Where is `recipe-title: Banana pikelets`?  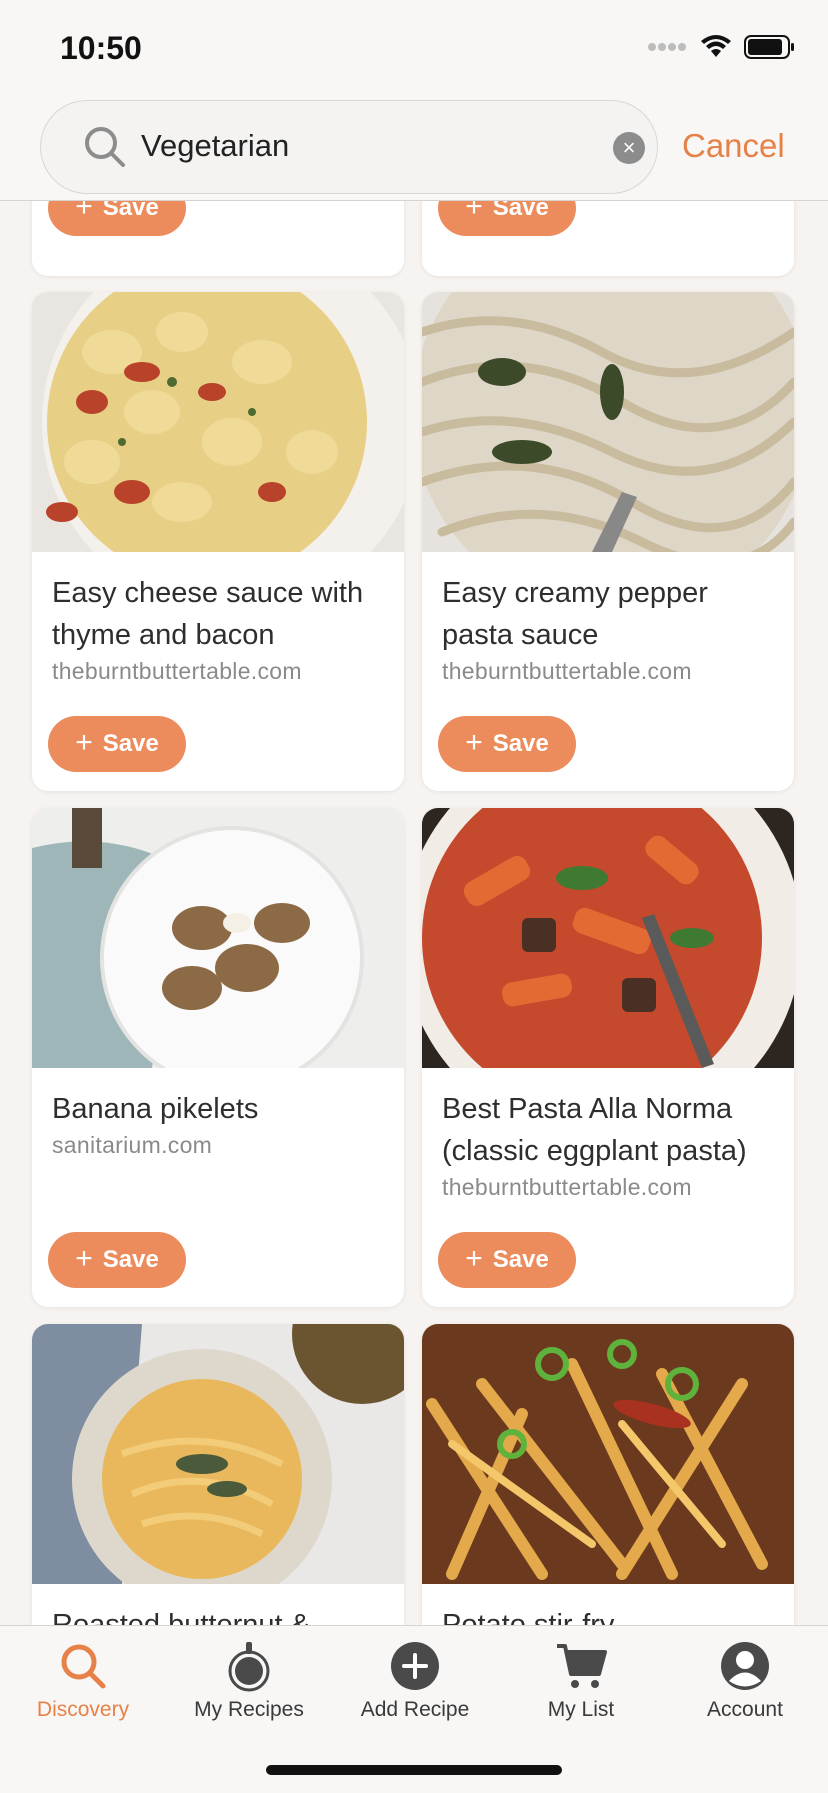 recipe-title: Banana pikelets is located at coordinates (155, 1109).